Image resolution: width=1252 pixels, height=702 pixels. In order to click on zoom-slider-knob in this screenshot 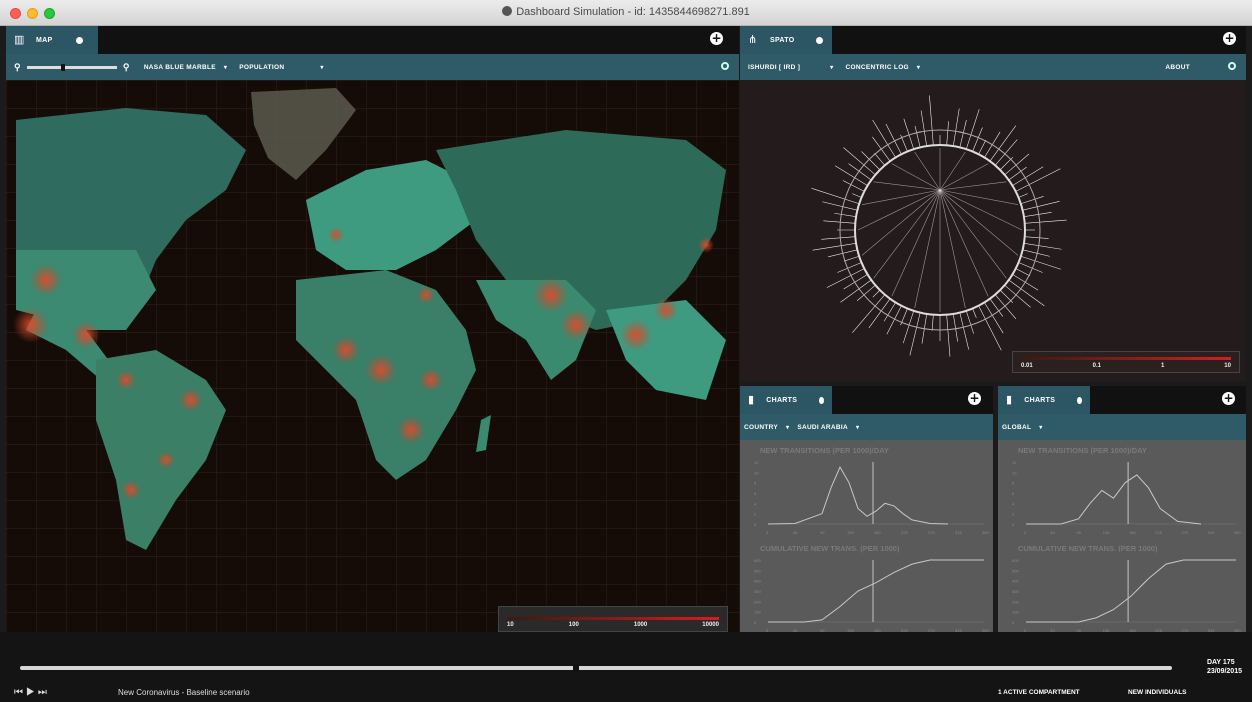, I will do `click(62, 67)`.